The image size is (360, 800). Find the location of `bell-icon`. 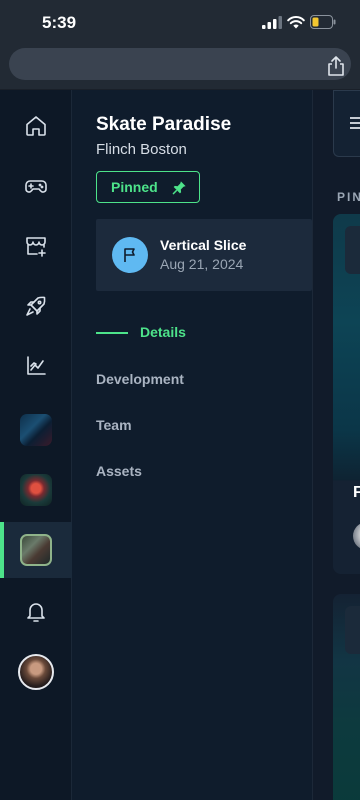

bell-icon is located at coordinates (36, 612).